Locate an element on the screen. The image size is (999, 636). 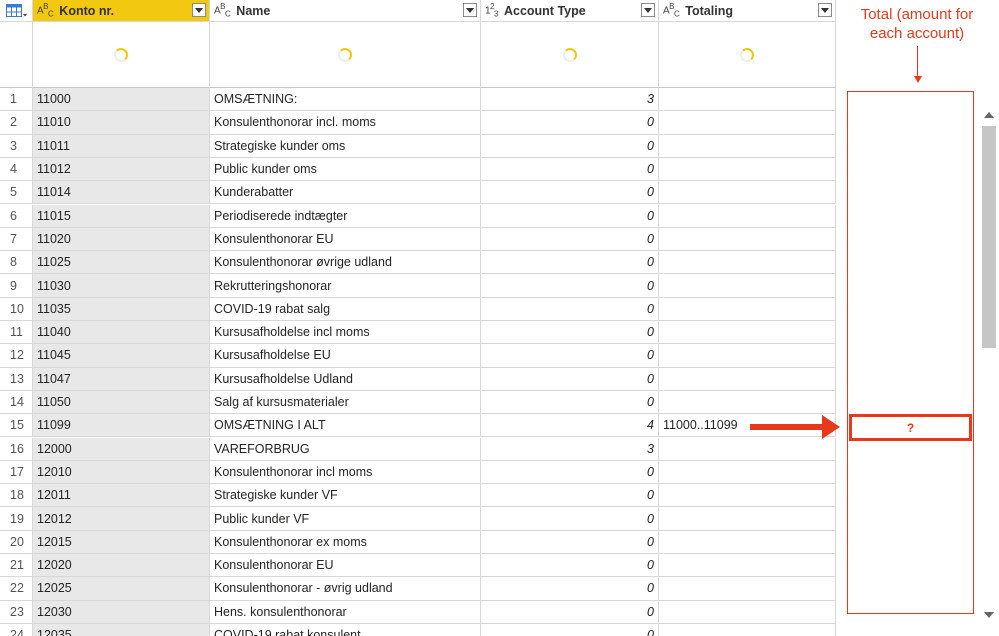
cell-name: OMSÆTNING I ALT is located at coordinates (345, 426).